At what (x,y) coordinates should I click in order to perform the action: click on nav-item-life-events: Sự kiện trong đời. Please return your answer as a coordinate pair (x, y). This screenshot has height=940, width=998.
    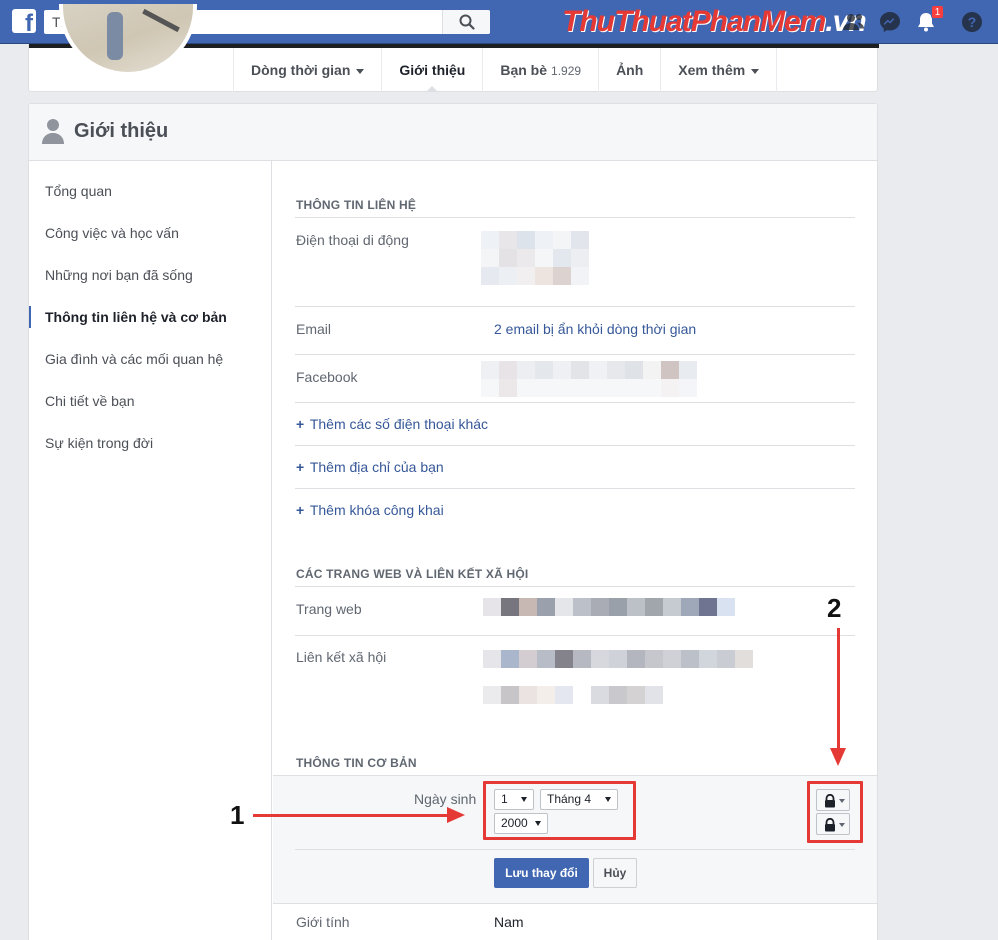
    Looking at the image, I should click on (99, 443).